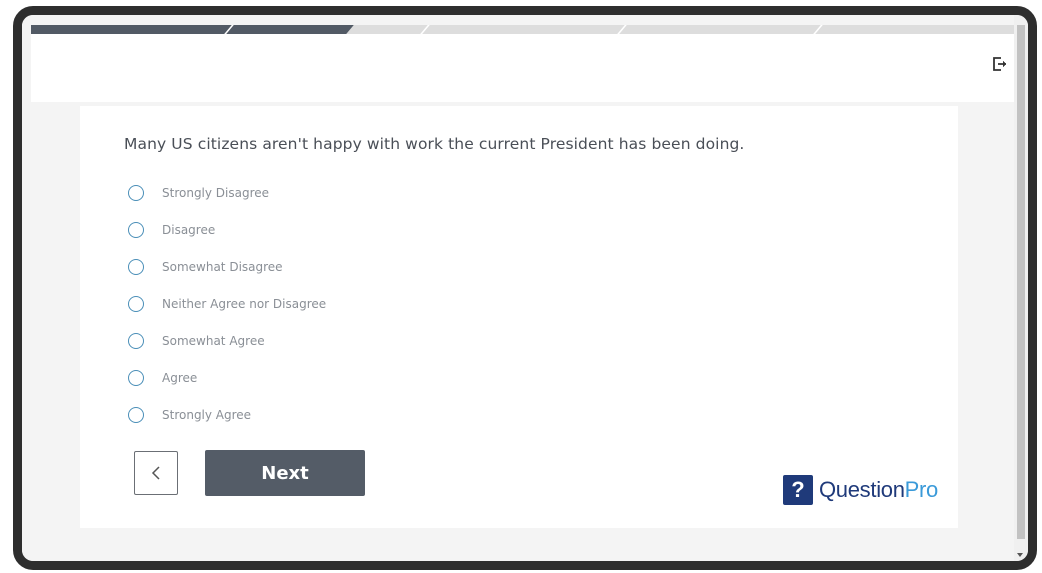  What do you see at coordinates (1000, 64) in the screenshot?
I see `exit-icon` at bounding box center [1000, 64].